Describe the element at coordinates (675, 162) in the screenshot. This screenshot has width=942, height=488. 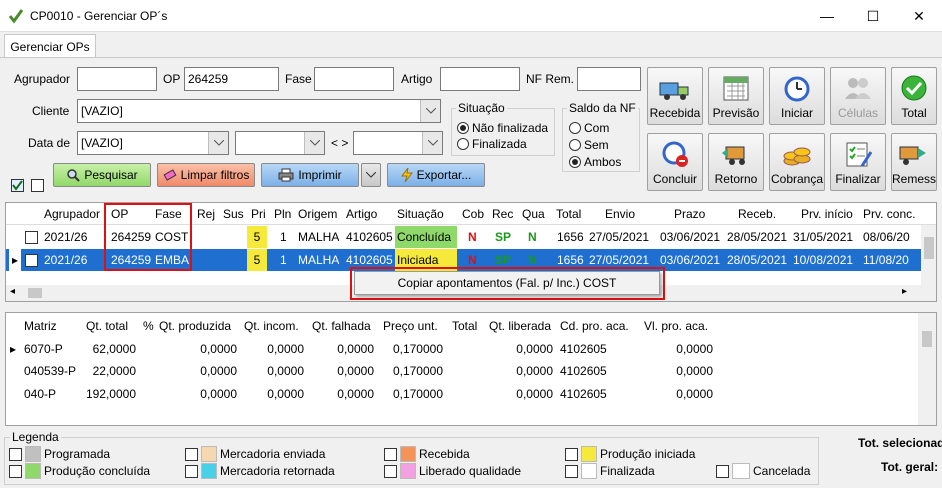
I see `concluir-button: Concluir` at that location.